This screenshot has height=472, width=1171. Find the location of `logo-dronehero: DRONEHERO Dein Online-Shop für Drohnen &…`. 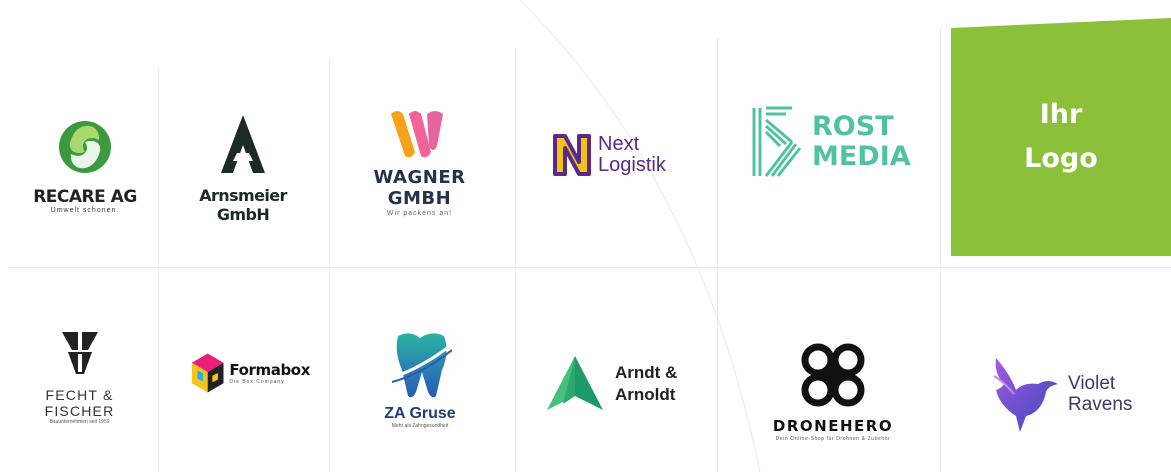

logo-dronehero: DRONEHERO Dein Online-Shop für Drohnen &… is located at coordinates (833, 391).